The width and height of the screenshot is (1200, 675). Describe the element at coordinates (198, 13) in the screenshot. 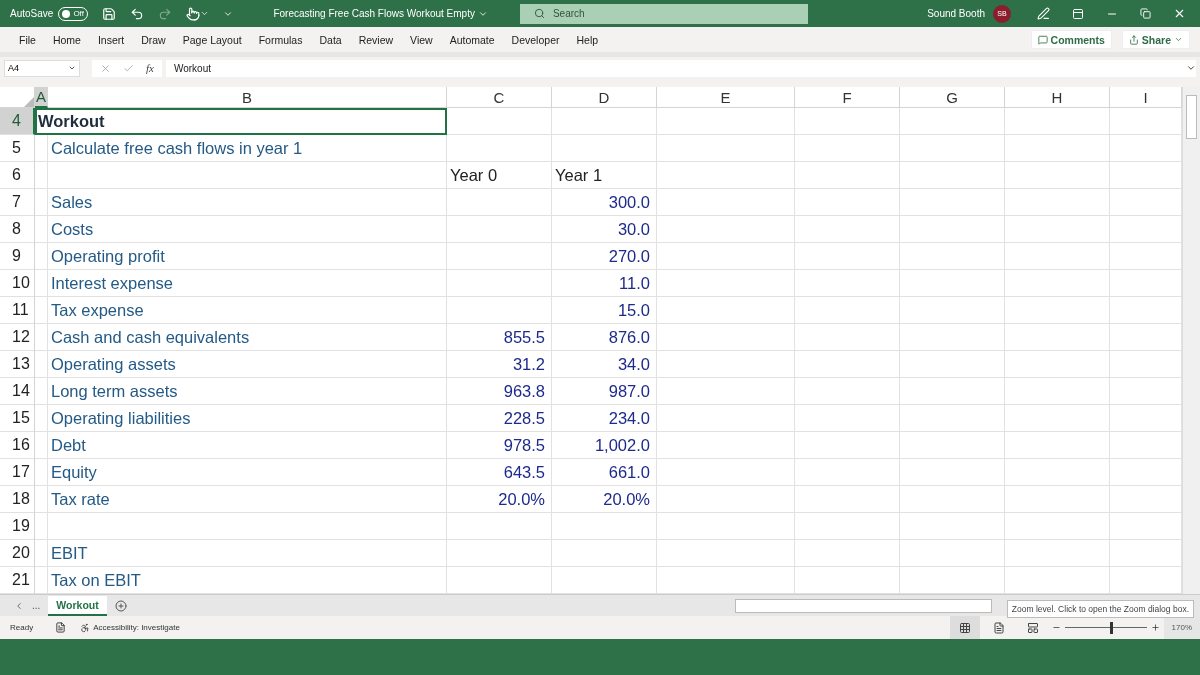

I see `touch-mode-icon` at that location.